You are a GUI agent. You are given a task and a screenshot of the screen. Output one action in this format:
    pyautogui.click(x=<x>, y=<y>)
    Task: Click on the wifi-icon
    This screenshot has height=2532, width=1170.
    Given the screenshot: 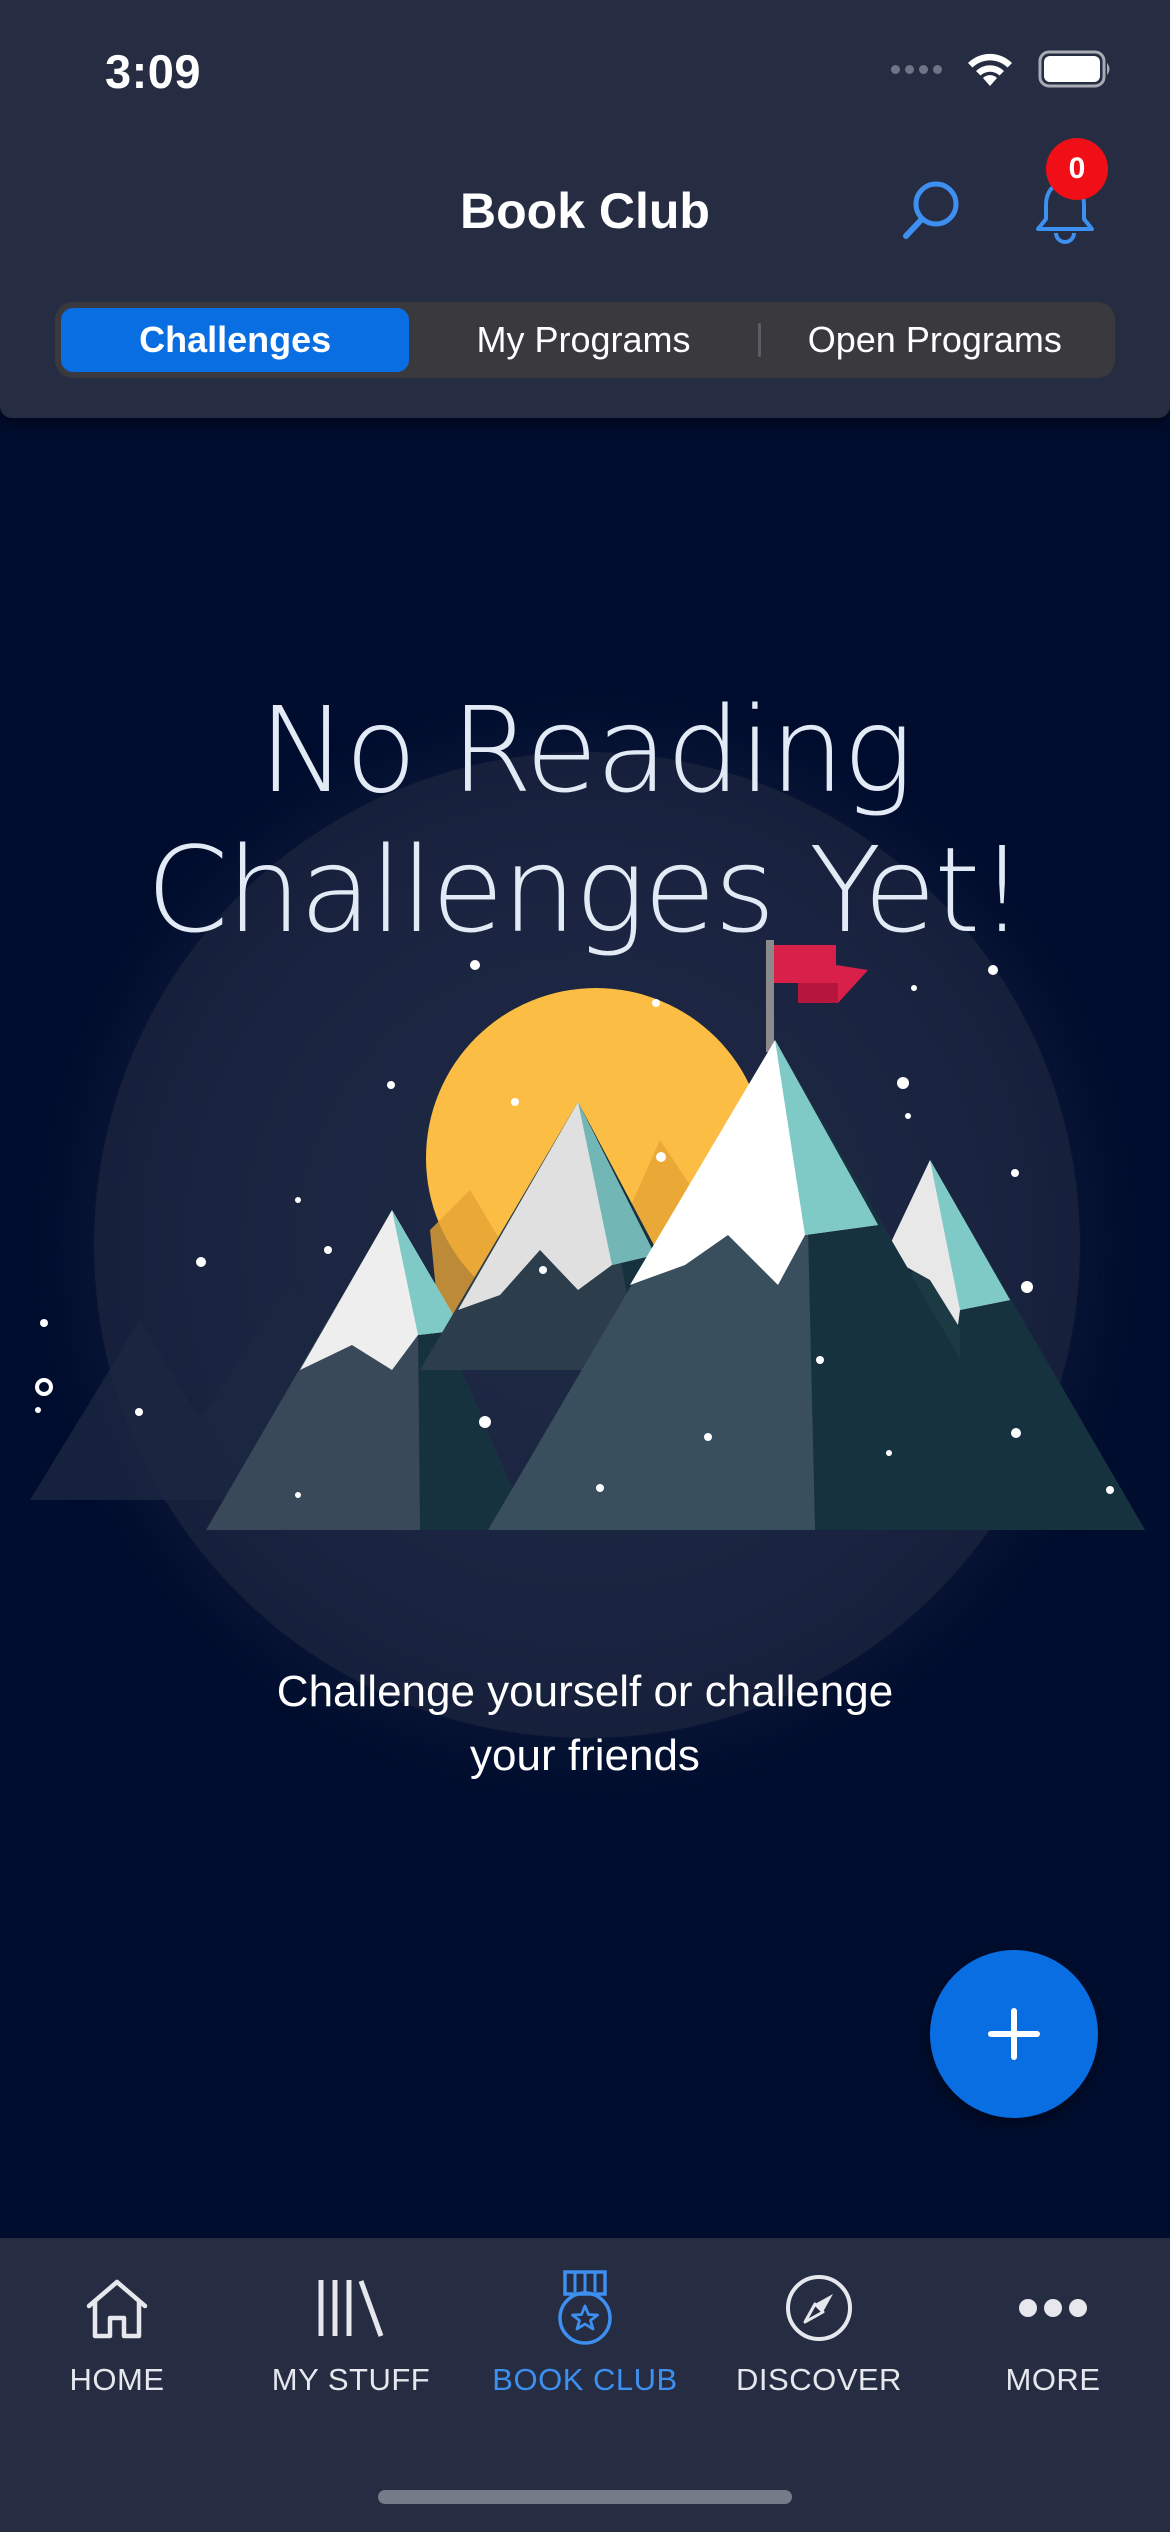 What is the action you would take?
    pyautogui.click(x=990, y=69)
    